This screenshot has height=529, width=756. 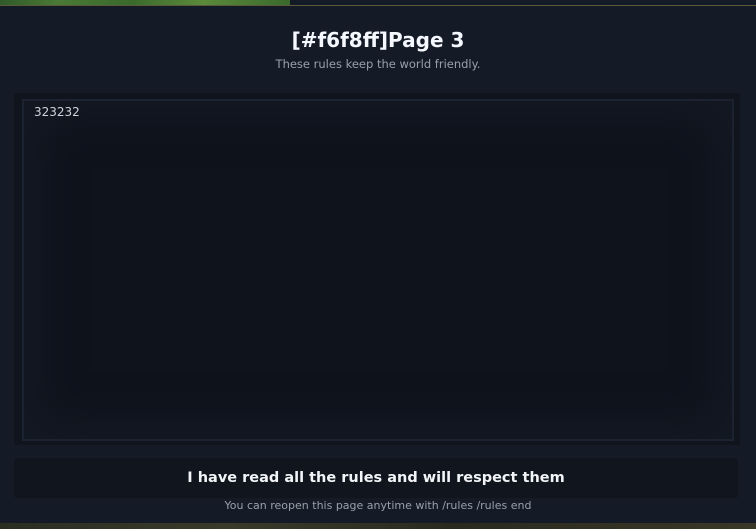 What do you see at coordinates (57, 112) in the screenshot?
I see `rules-content-text: 323232` at bounding box center [57, 112].